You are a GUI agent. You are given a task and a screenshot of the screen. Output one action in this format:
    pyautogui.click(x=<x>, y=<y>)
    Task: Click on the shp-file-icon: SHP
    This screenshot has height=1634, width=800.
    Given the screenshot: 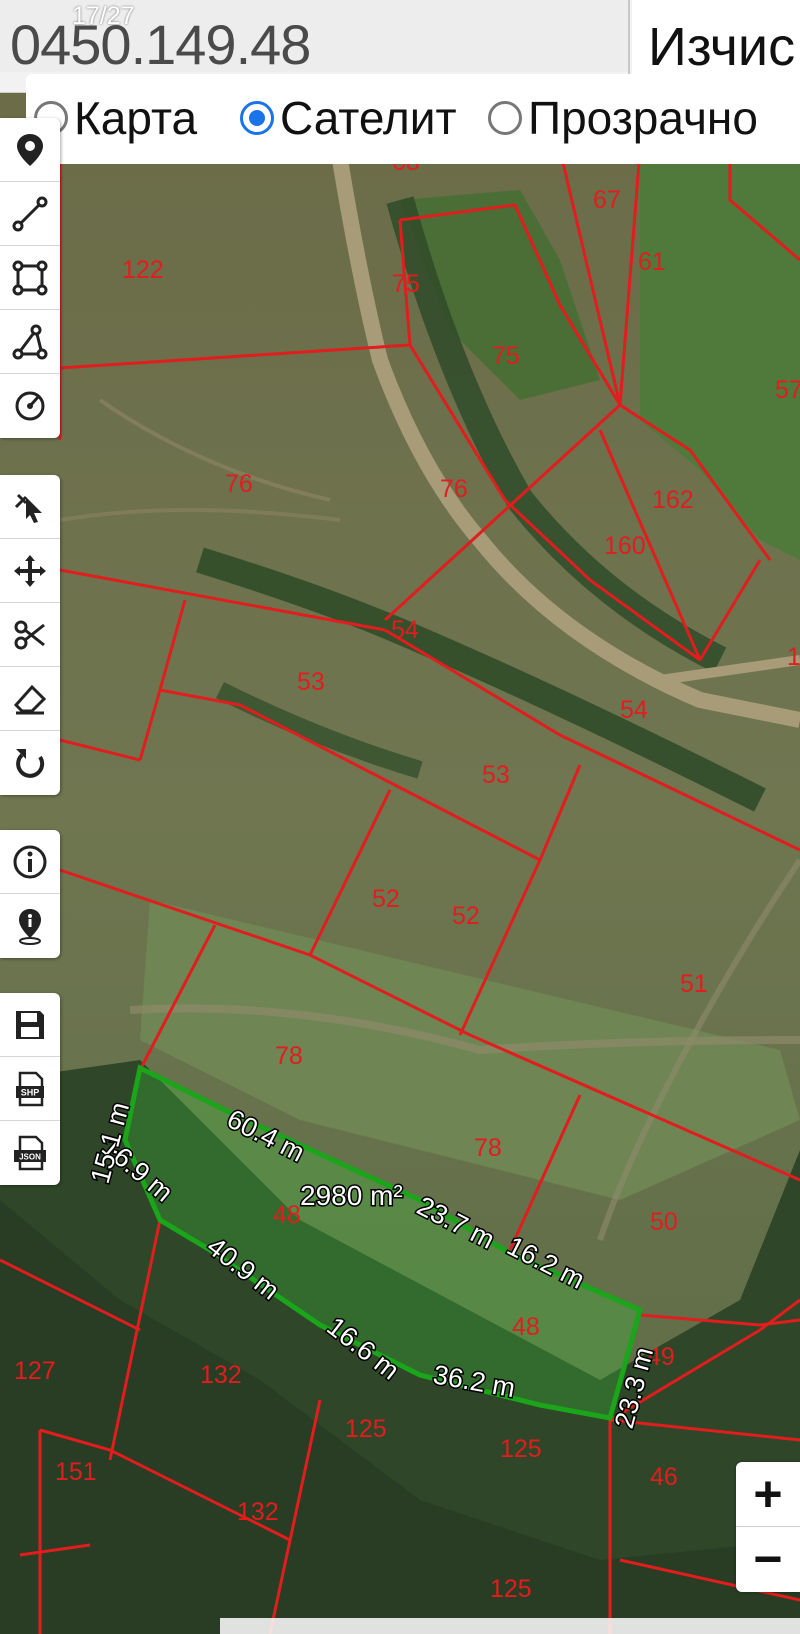 What is the action you would take?
    pyautogui.click(x=30, y=1088)
    